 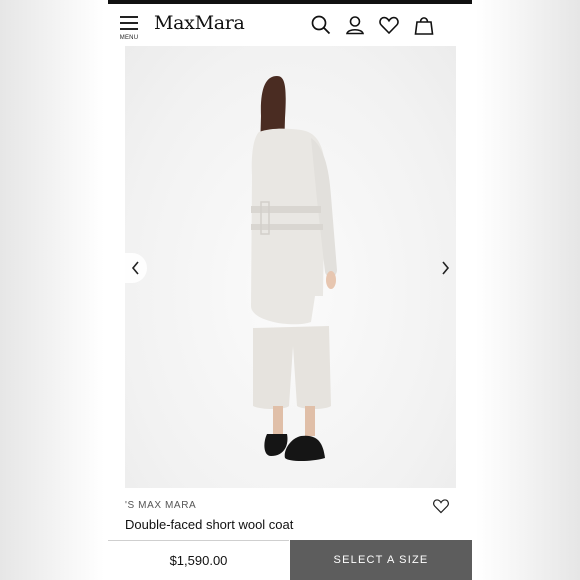 What do you see at coordinates (135, 268) in the screenshot?
I see `chevron-left-icon` at bounding box center [135, 268].